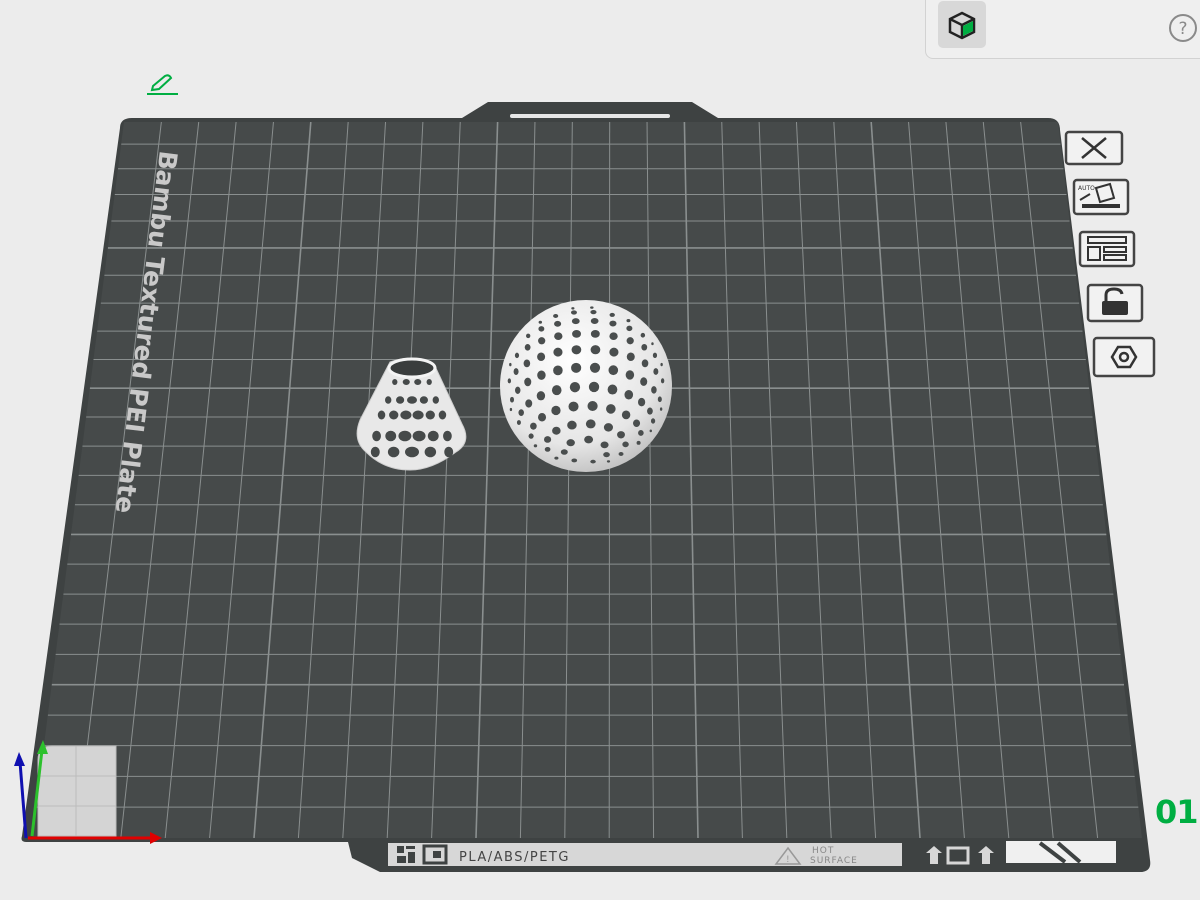 The image size is (1200, 900). What do you see at coordinates (823, 851) in the screenshot?
I see `hot-surface-line1: HOT` at bounding box center [823, 851].